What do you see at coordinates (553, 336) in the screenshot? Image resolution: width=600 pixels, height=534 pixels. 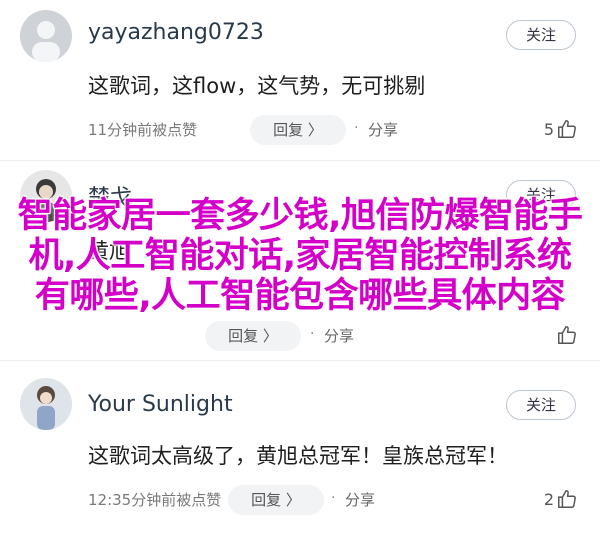 I see `like-button` at bounding box center [553, 336].